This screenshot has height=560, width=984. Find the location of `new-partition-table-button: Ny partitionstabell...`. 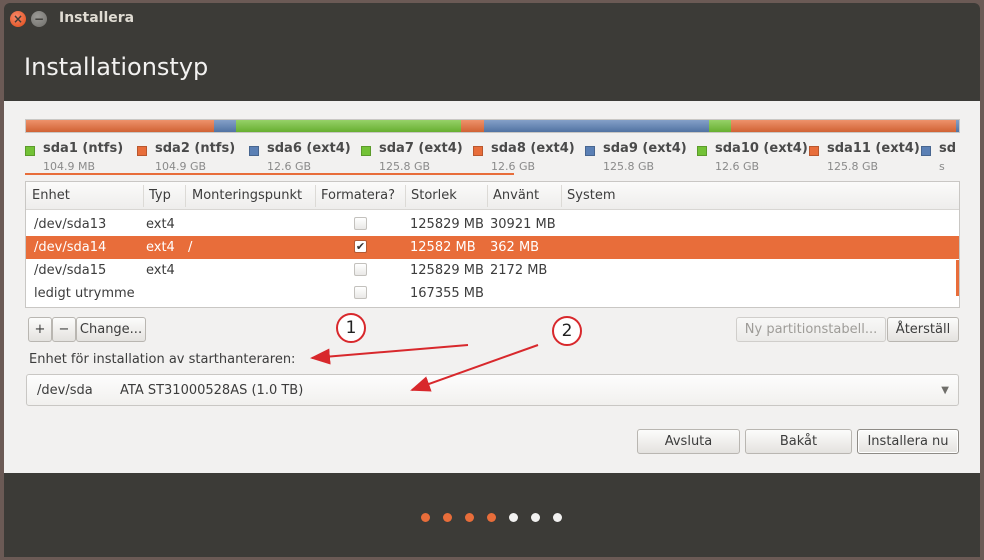

new-partition-table-button: Ny partitionstabell... is located at coordinates (811, 329).